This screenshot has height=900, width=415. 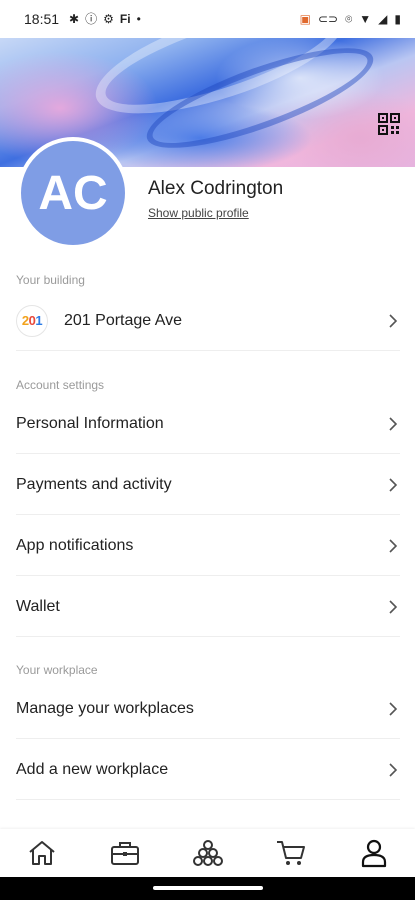 What do you see at coordinates (208, 888) in the screenshot?
I see `home-gesture-handle` at bounding box center [208, 888].